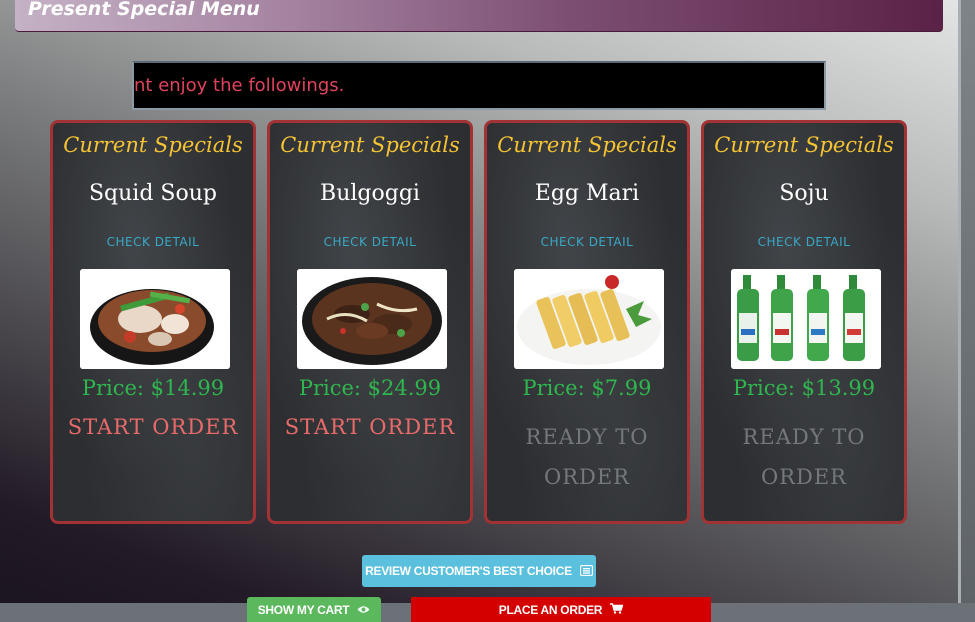 Image resolution: width=975 pixels, height=622 pixels. What do you see at coordinates (587, 388) in the screenshot?
I see `card-price: Price: $7.99` at bounding box center [587, 388].